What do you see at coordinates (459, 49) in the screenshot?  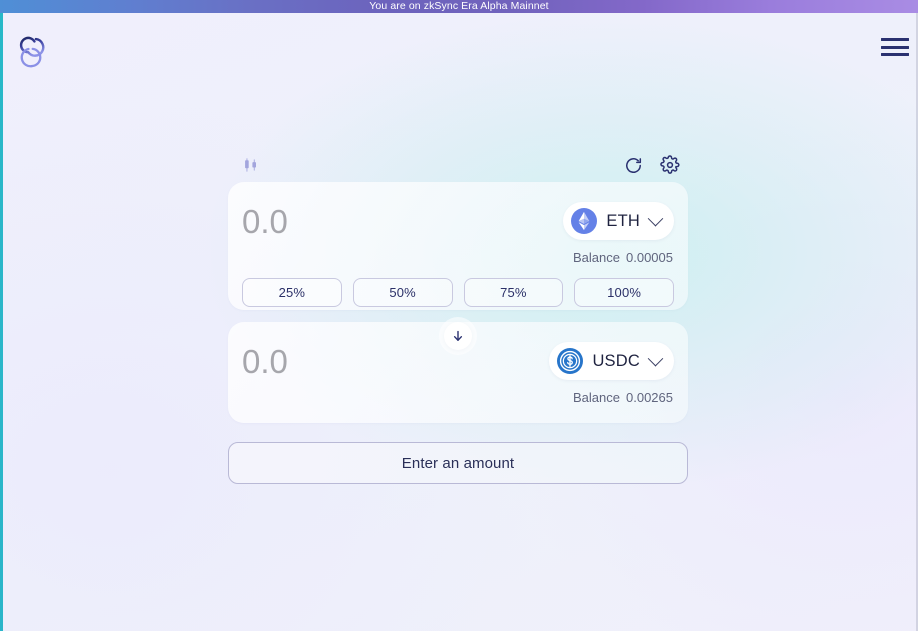 I see `site-header` at bounding box center [459, 49].